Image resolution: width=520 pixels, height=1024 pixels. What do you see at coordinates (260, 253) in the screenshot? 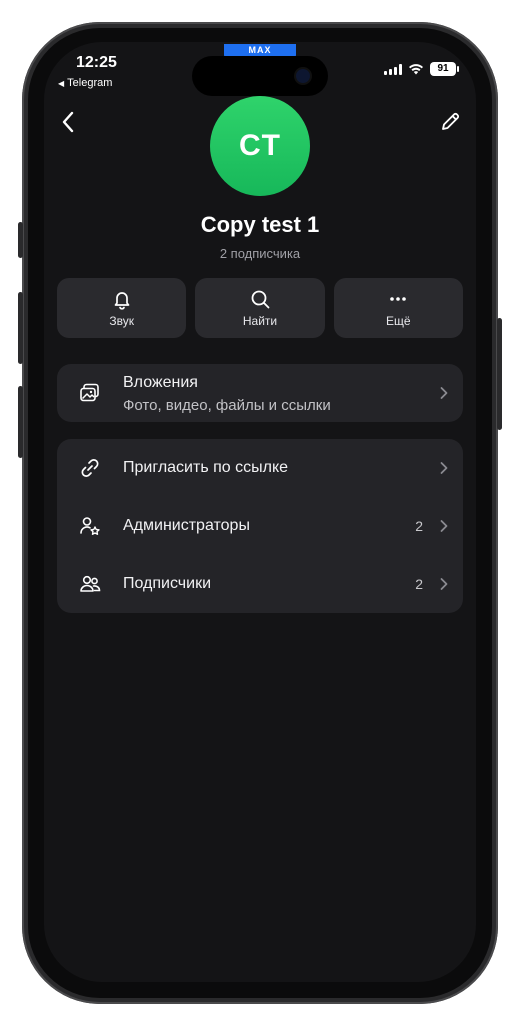
I see `subscribers-count: 2 подписчика` at bounding box center [260, 253].